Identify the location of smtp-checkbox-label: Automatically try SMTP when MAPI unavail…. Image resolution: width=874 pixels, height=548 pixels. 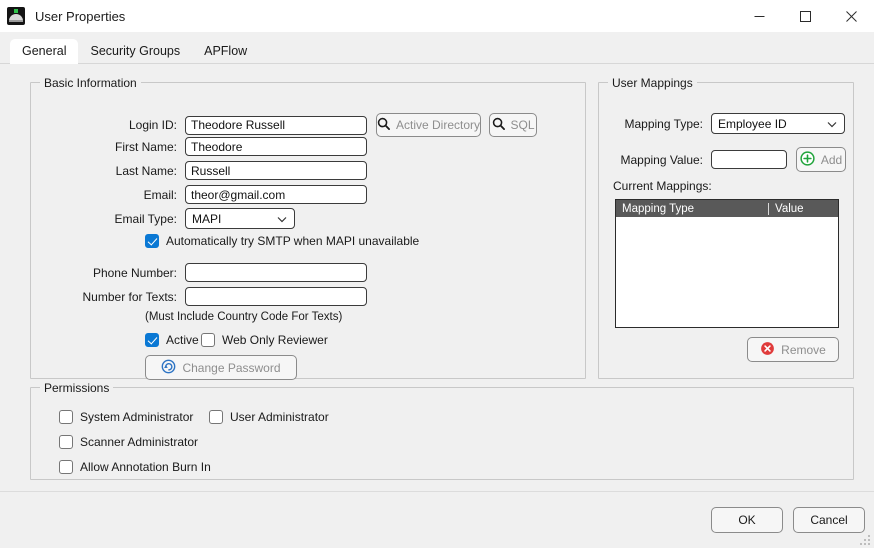
(293, 241).